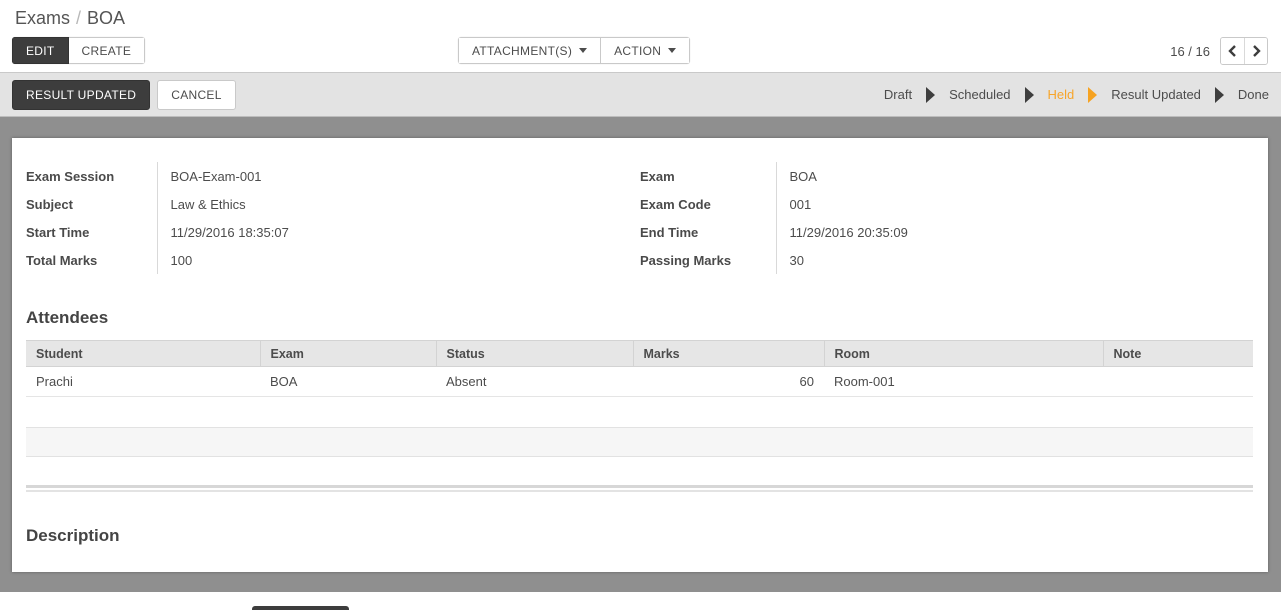 This screenshot has width=1281, height=611. What do you see at coordinates (1156, 94) in the screenshot?
I see `stage-result-updated: Result Updated` at bounding box center [1156, 94].